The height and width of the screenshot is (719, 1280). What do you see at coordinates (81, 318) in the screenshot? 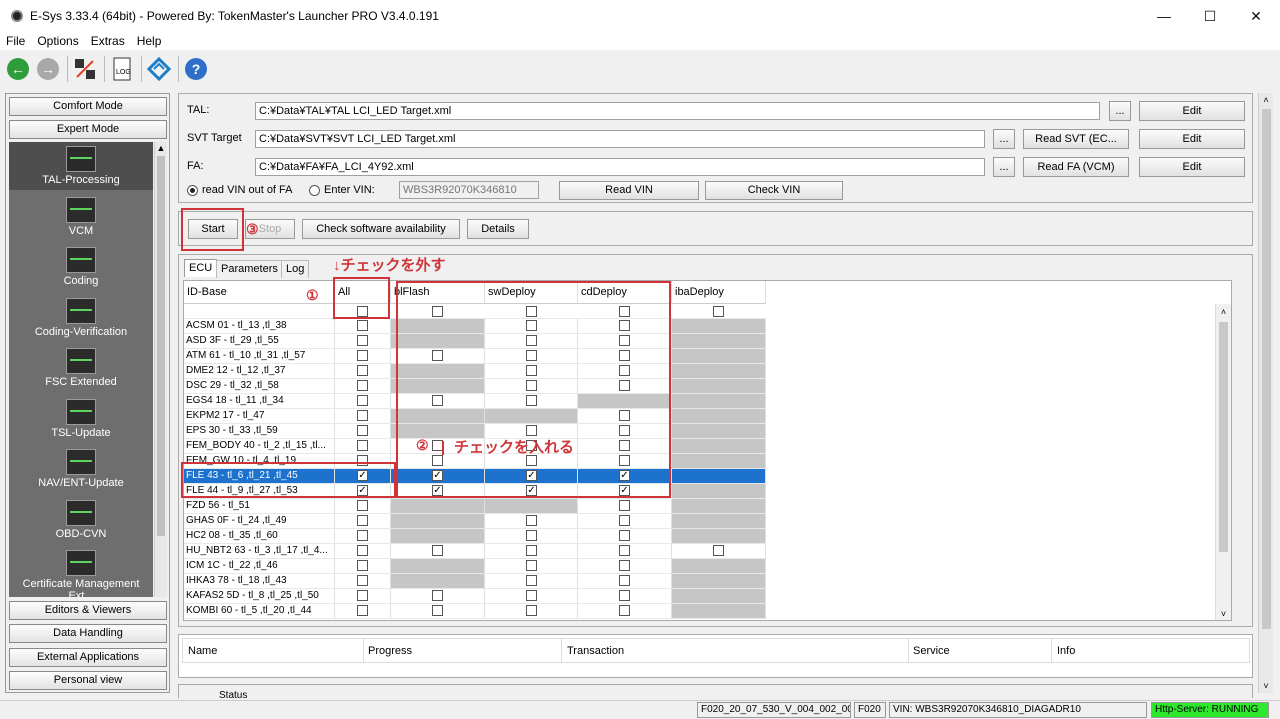
I see `nav-coding-verification: Coding-Verification` at bounding box center [81, 318].